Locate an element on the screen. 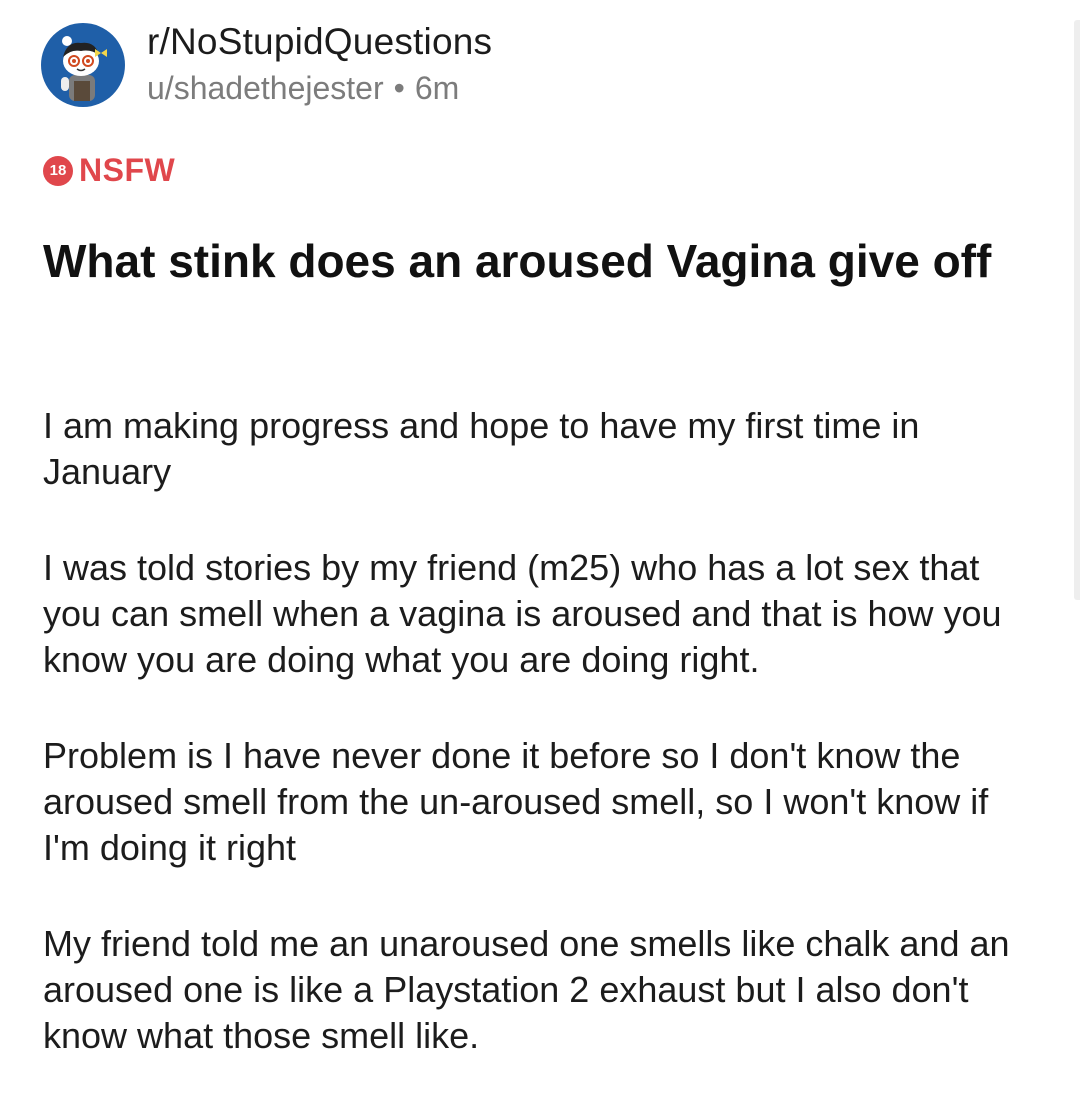 The image size is (1080, 1115). nsfw-label: NSFW is located at coordinates (127, 170).